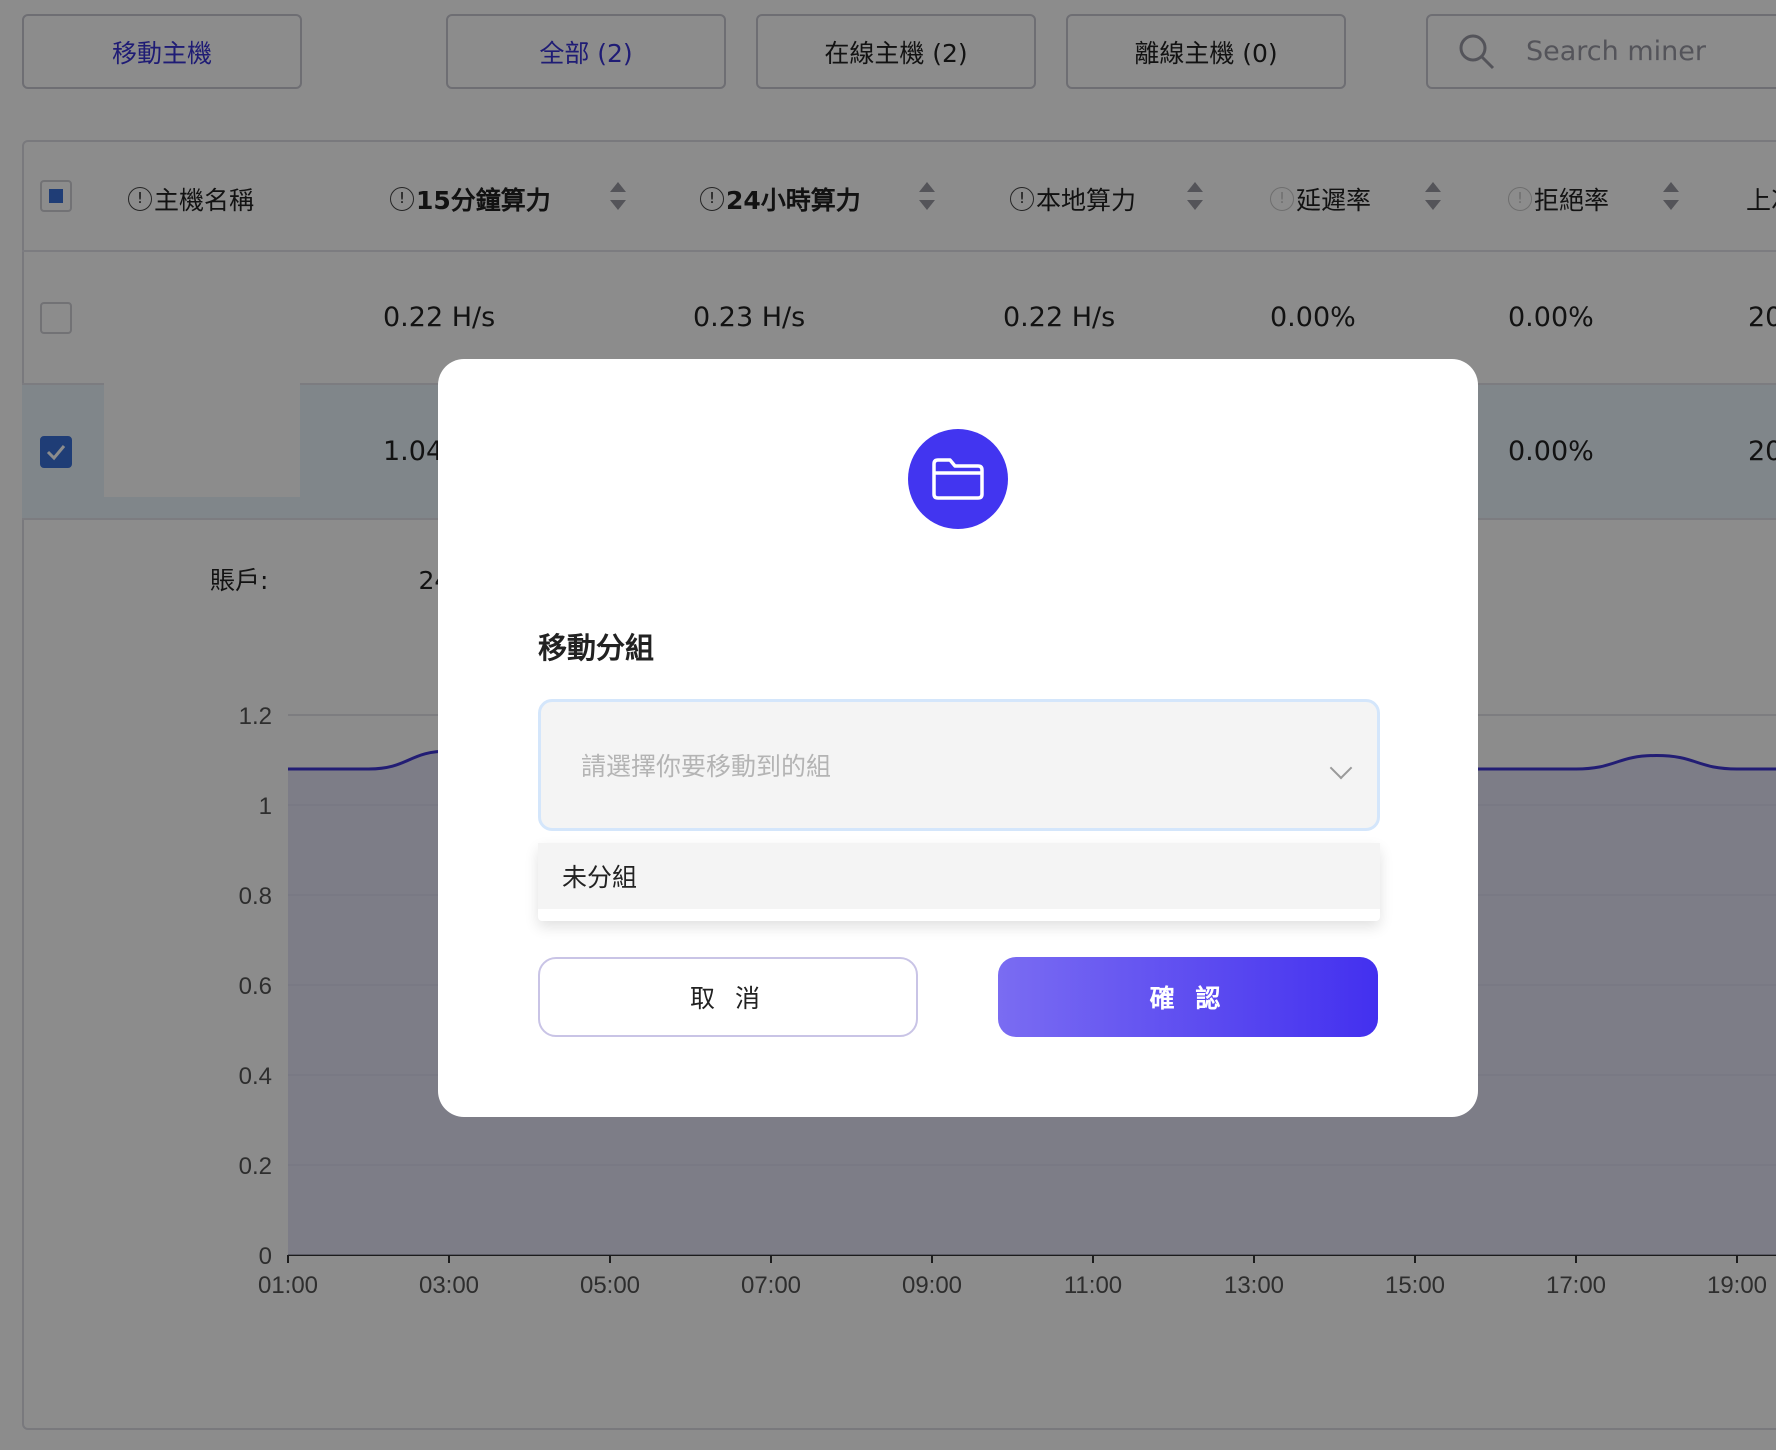  Describe the element at coordinates (1341, 768) in the screenshot. I see `chevron-down-icon` at that location.